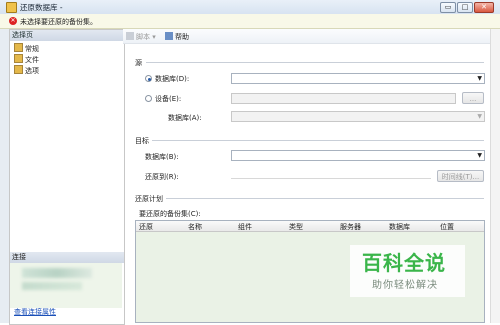 This screenshot has height=325, width=500. What do you see at coordinates (32, 60) in the screenshot?
I see `nav-item-label: 文件` at bounding box center [32, 60].